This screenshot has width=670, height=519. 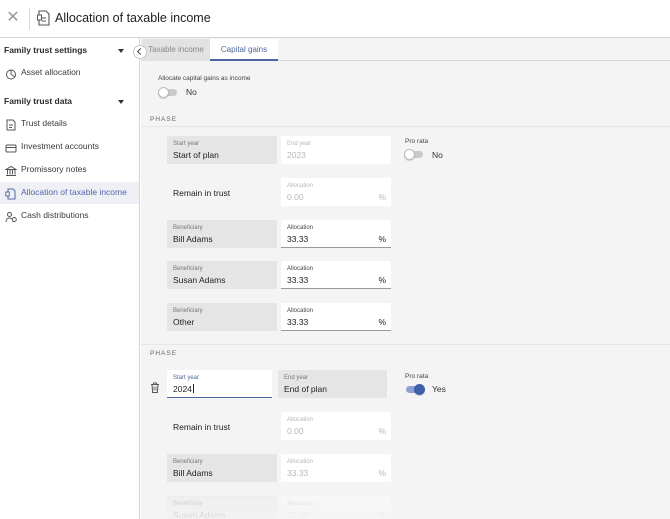 I want to click on end-year-field: End year End of plan, so click(x=332, y=384).